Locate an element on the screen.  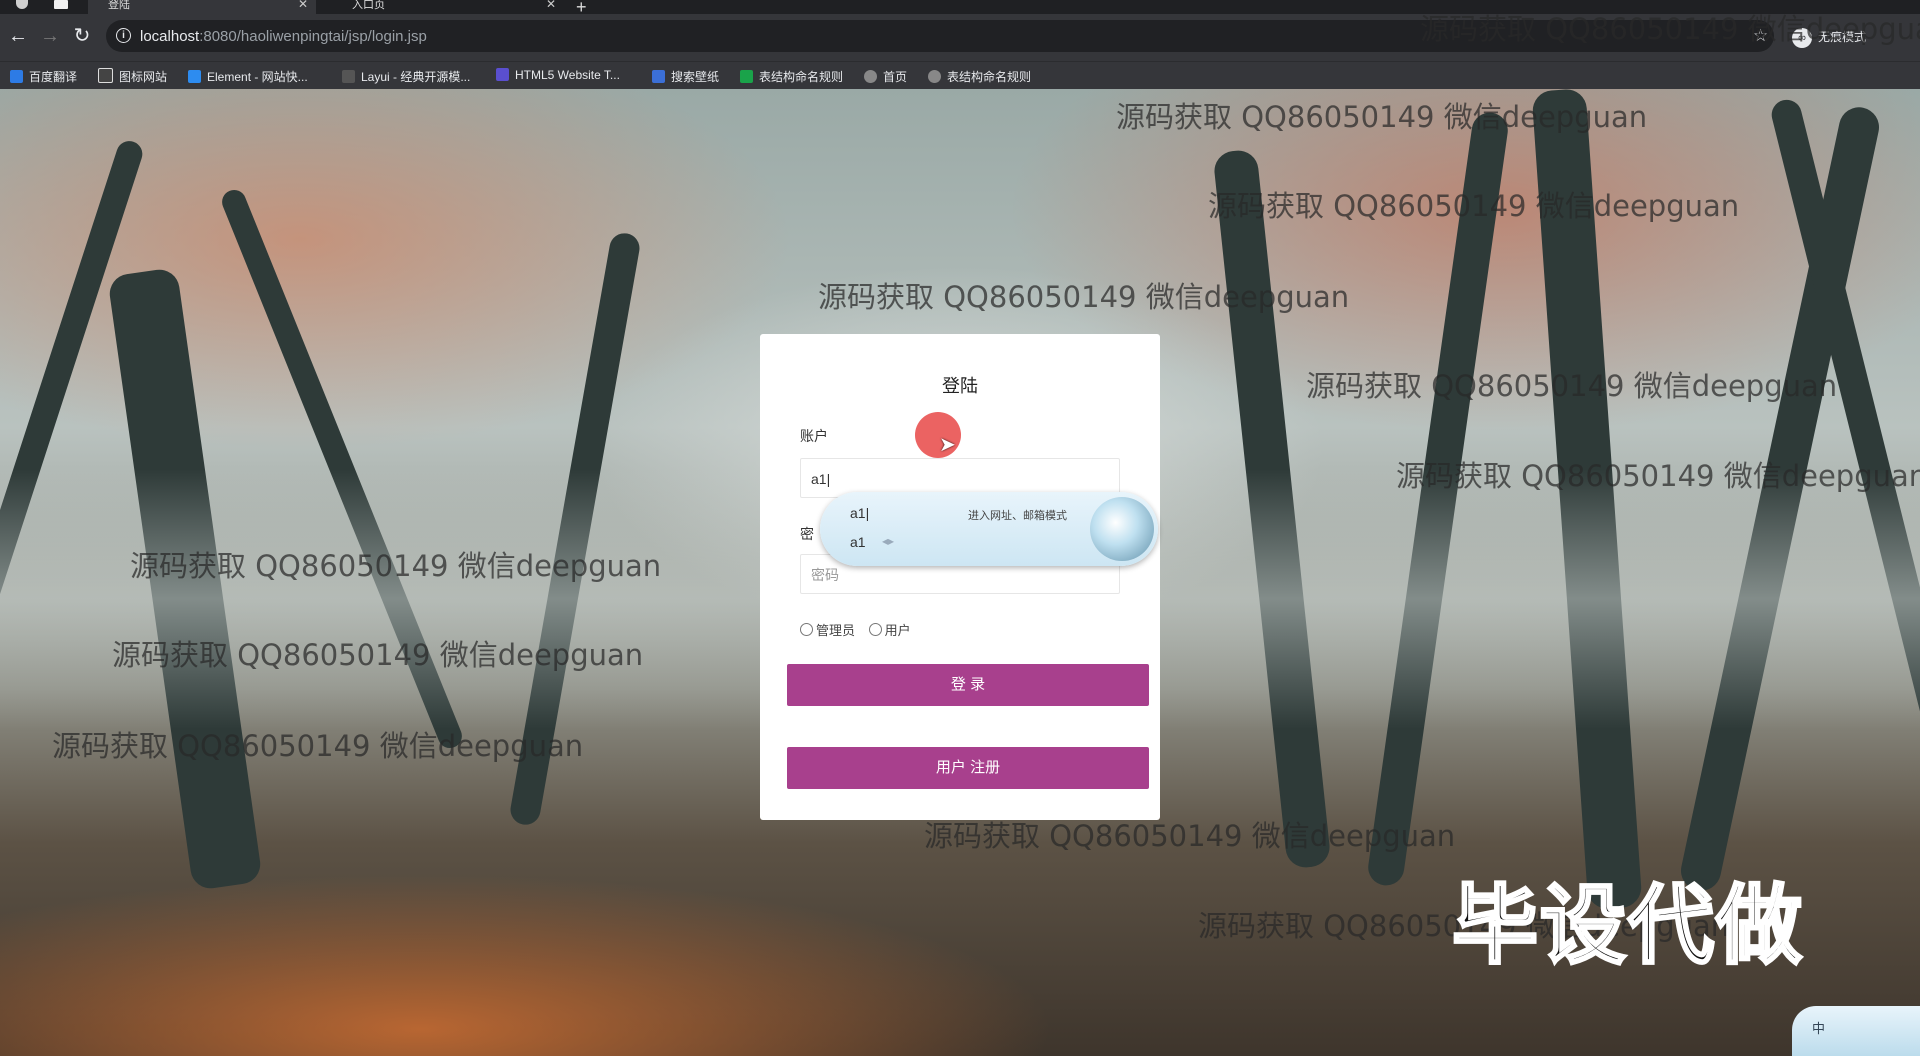
tab-label: 登陆 is located at coordinates (119, 5).